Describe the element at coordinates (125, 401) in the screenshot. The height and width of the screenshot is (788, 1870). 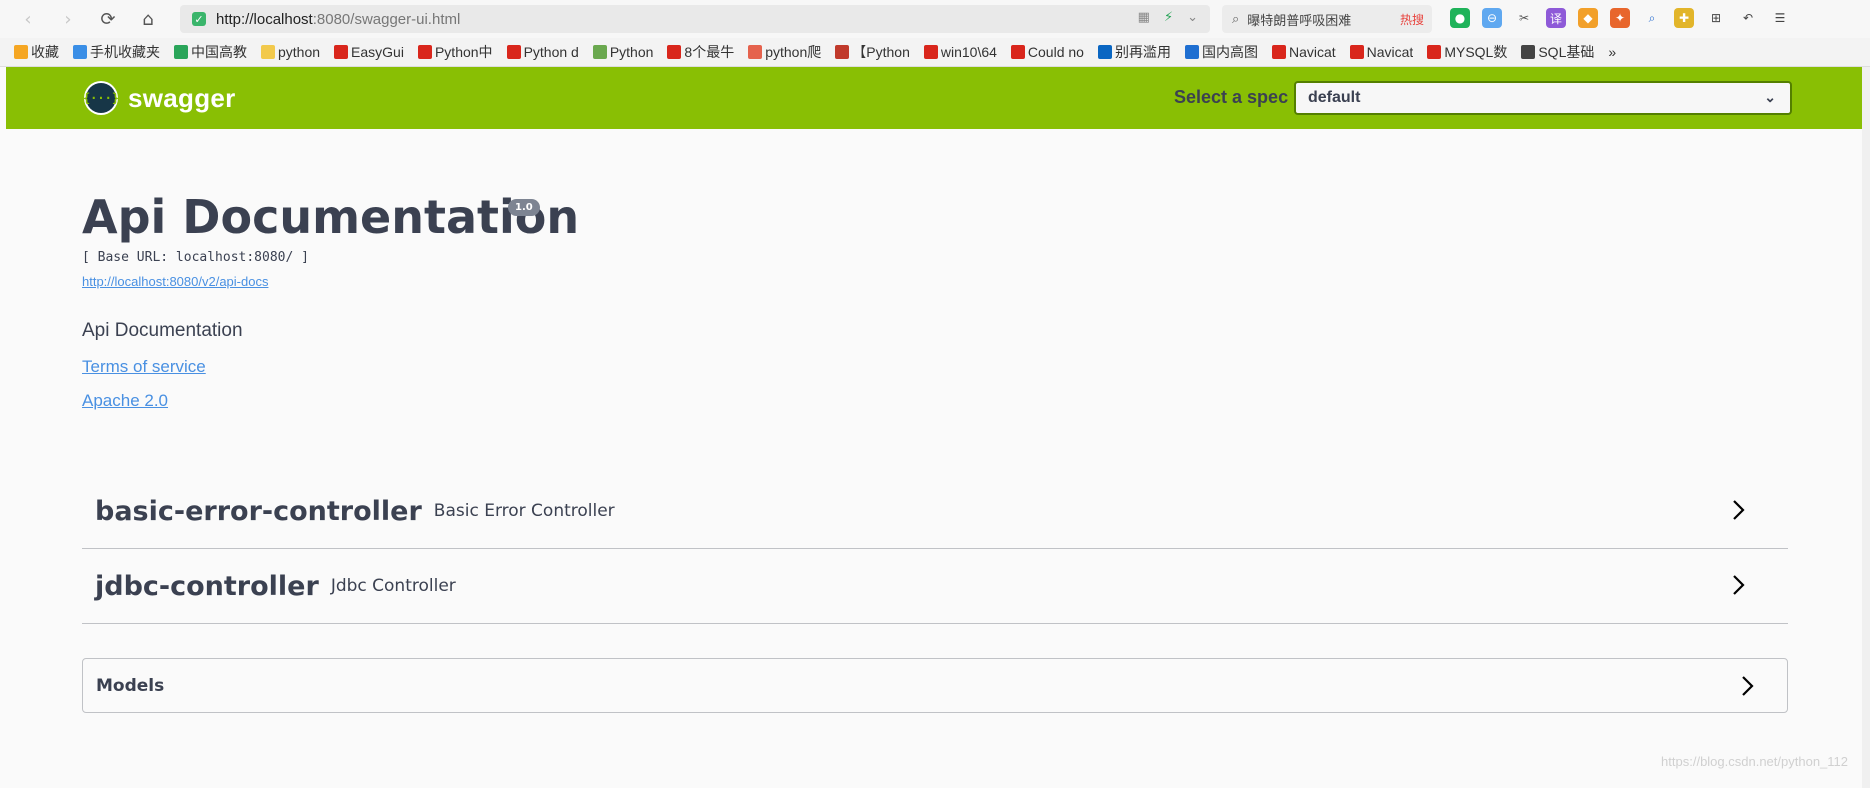
I see `license-link: Apache 2.0` at that location.